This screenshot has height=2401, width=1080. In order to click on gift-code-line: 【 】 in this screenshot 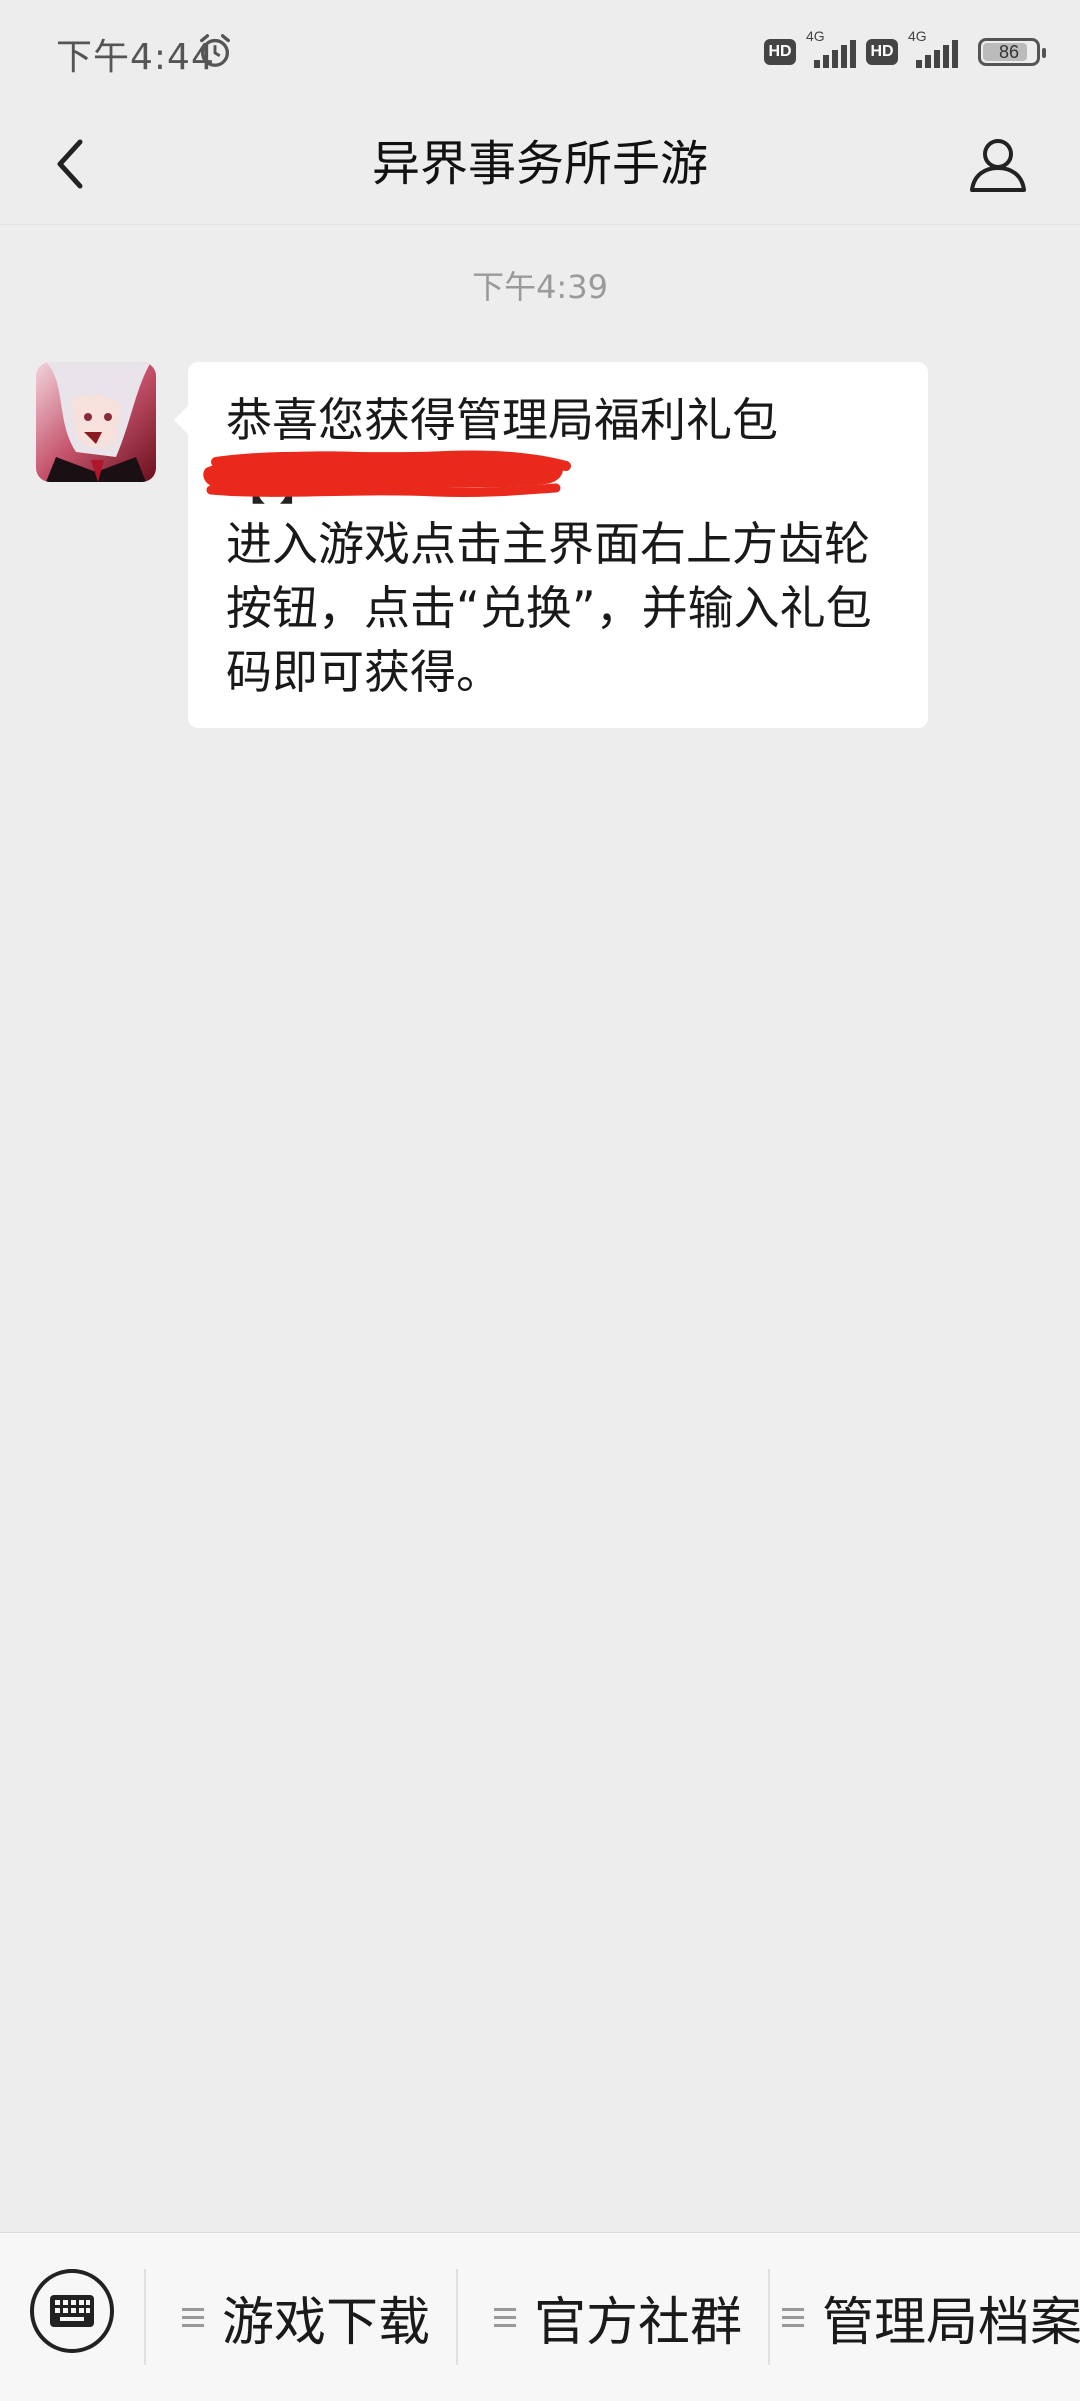, I will do `click(547, 481)`.